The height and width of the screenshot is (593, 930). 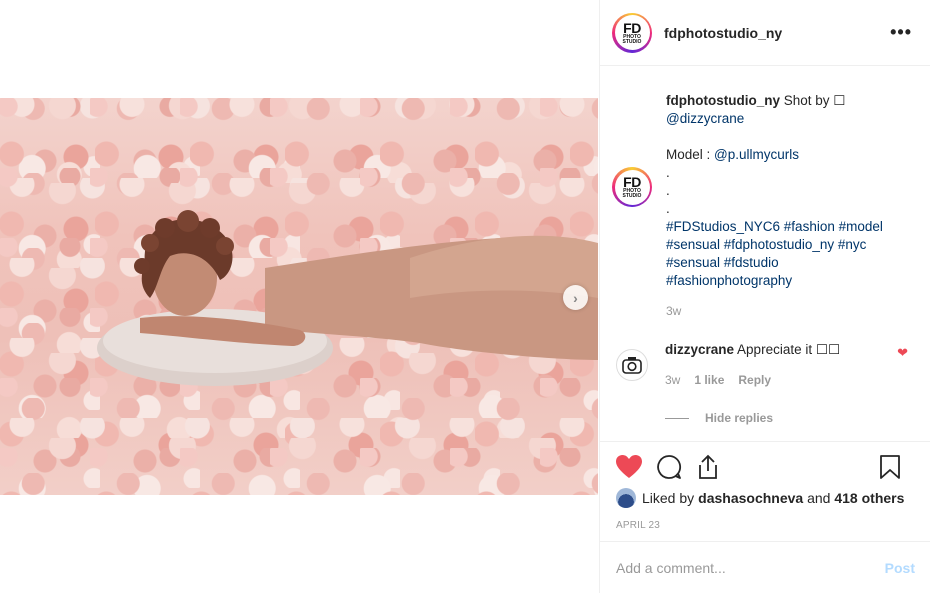 I want to click on hide-replies-button: Hide replies, so click(x=789, y=418).